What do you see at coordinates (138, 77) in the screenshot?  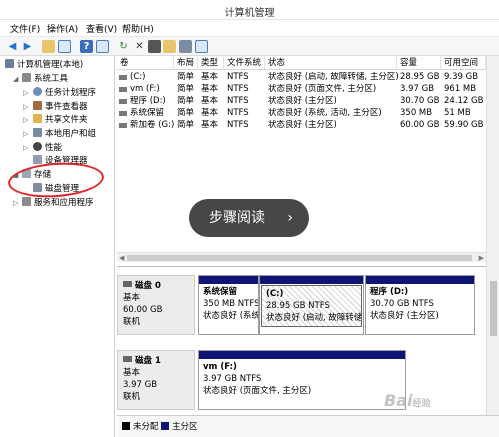 I see `table-cell: (C:)` at bounding box center [138, 77].